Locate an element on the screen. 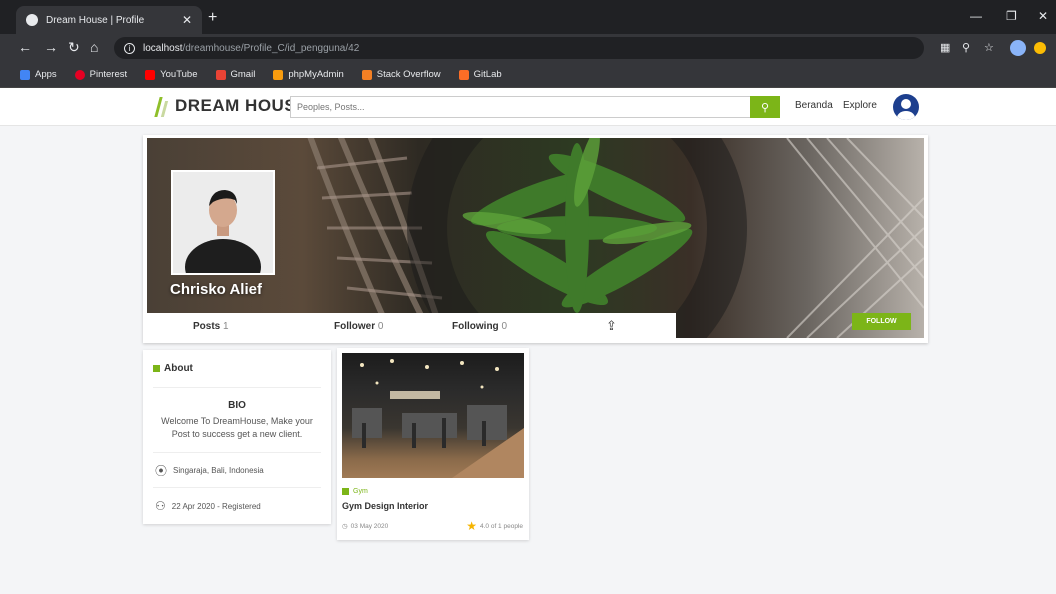  star-icon: ★ is located at coordinates (471, 526).